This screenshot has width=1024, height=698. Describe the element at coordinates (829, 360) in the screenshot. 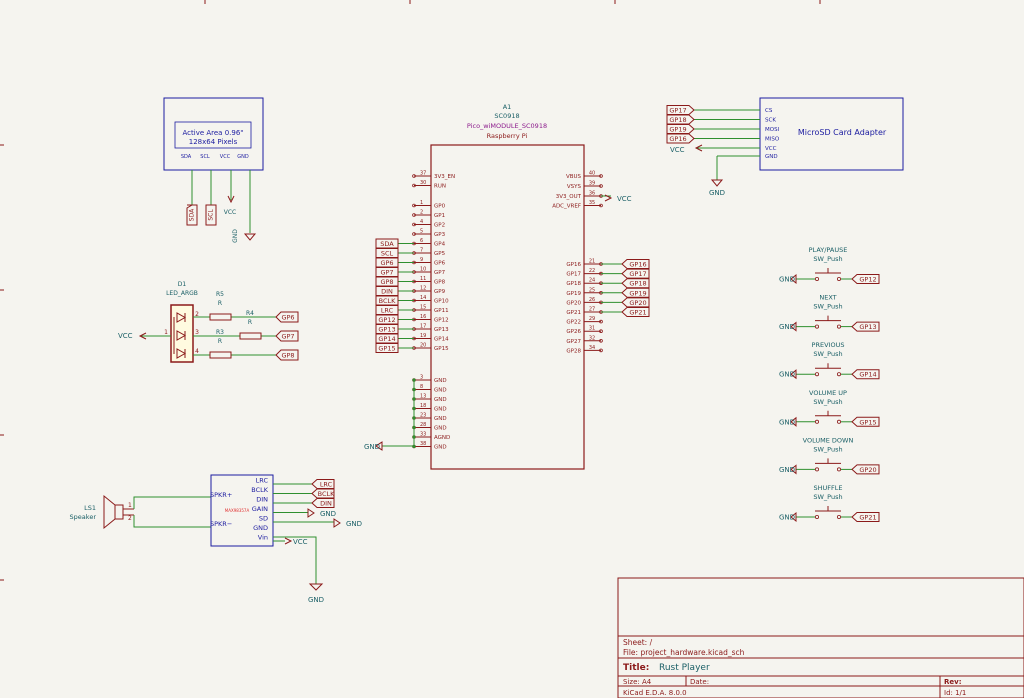

I see `button-previous: PREVIOUSSW_Push GND GP14` at that location.